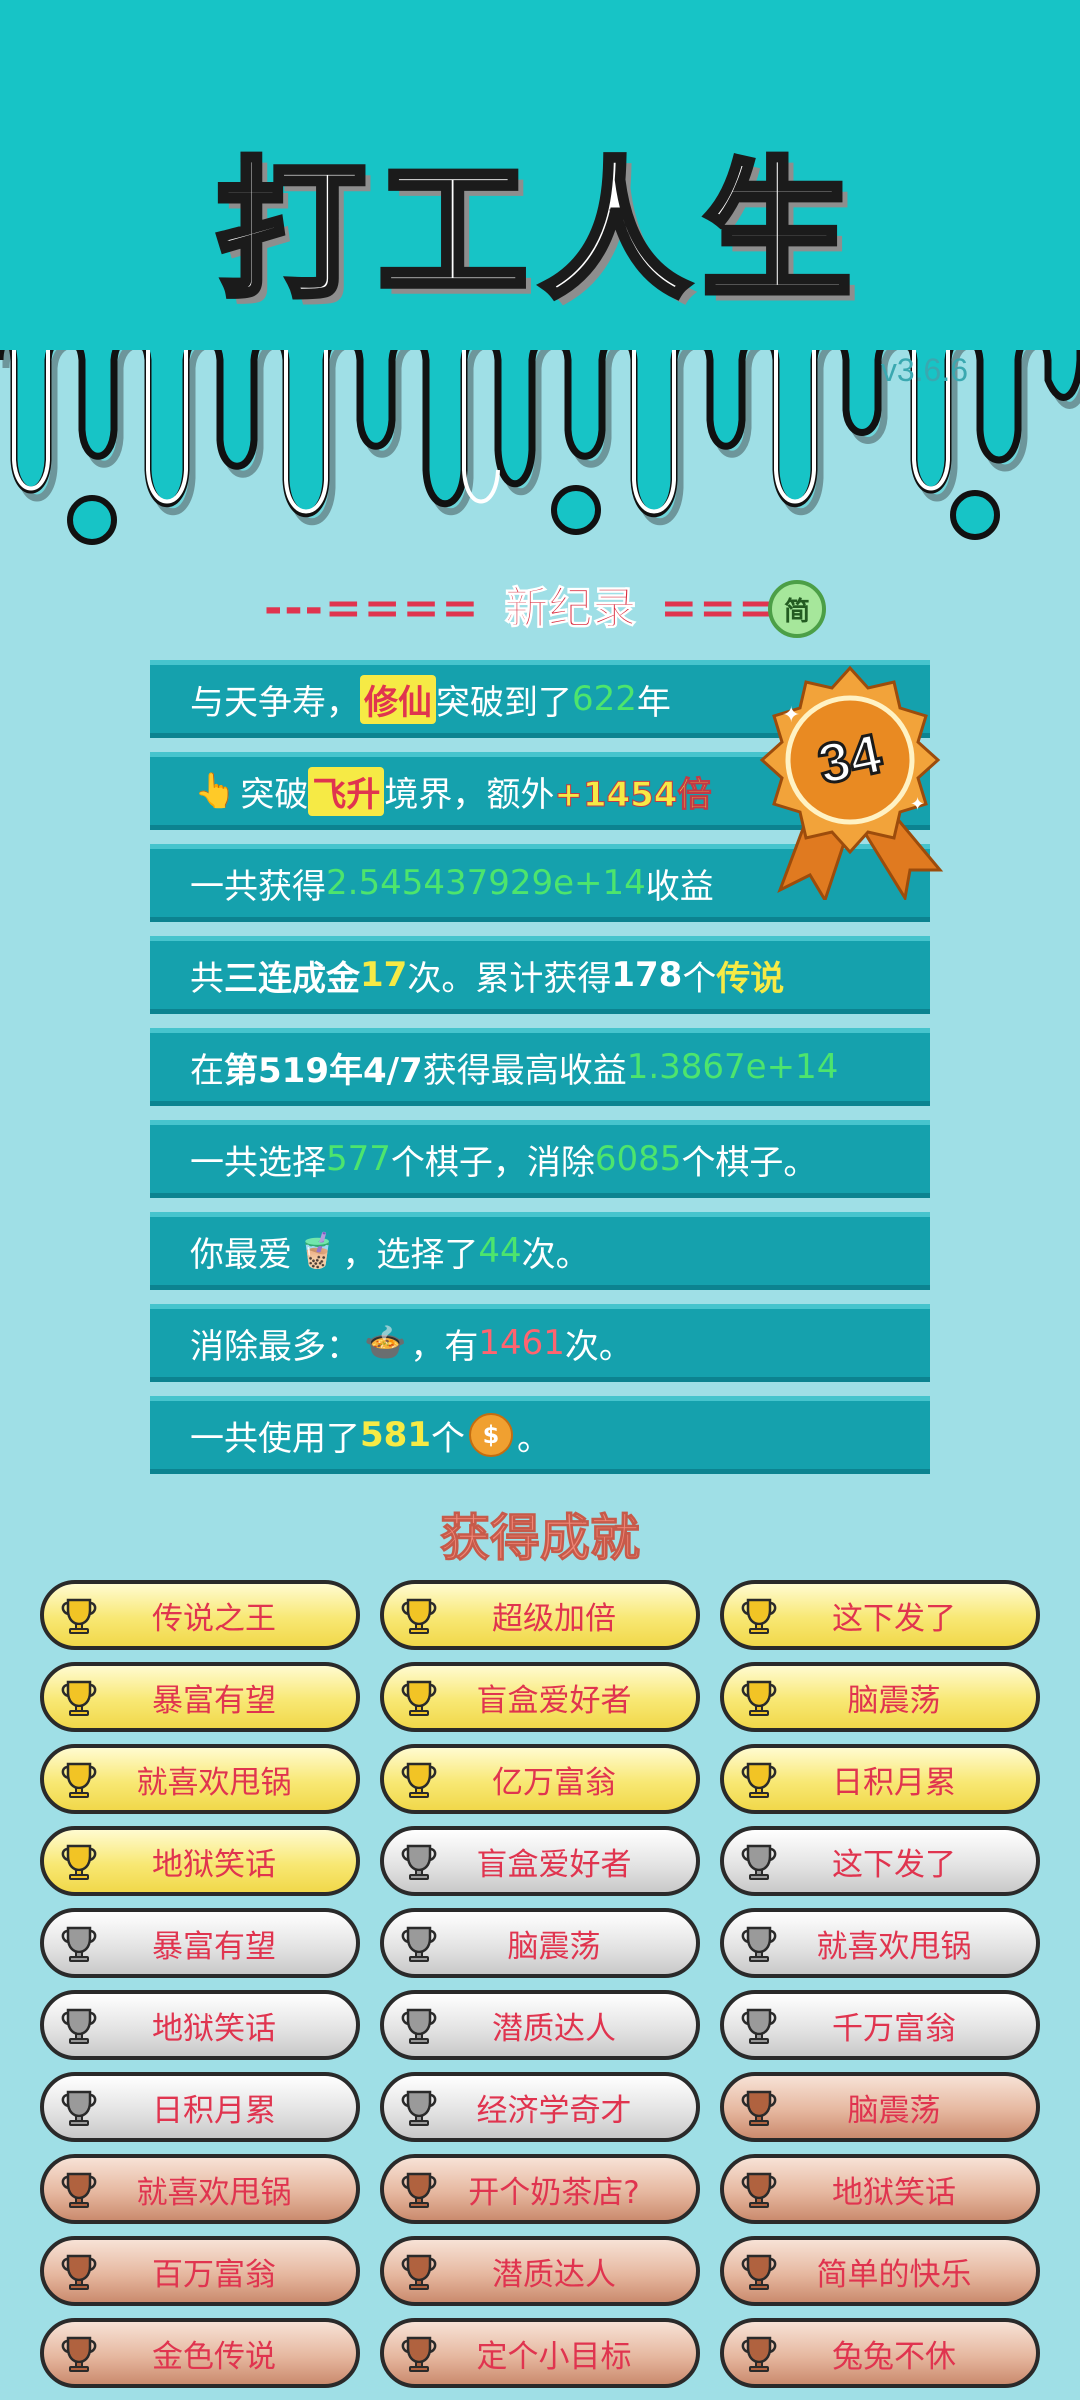  Describe the element at coordinates (214, 2356) in the screenshot. I see `achievement-label: 金色传说` at that location.